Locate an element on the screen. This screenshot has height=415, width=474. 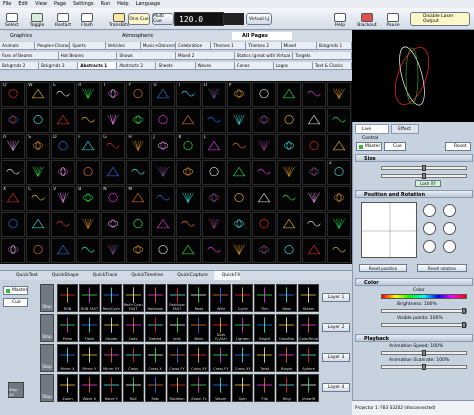
category-tab: Text & Clocks is located at coordinates (332, 66).